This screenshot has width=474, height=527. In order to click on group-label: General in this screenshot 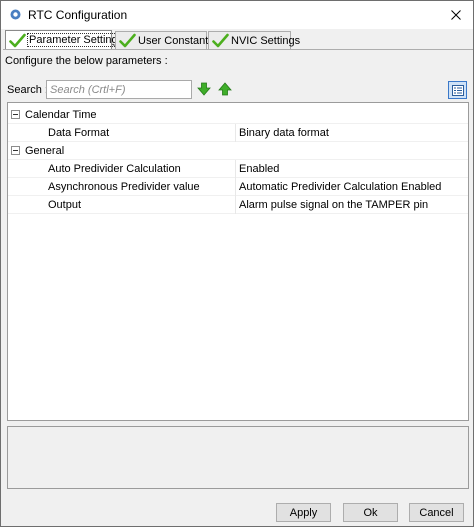, I will do `click(45, 151)`.